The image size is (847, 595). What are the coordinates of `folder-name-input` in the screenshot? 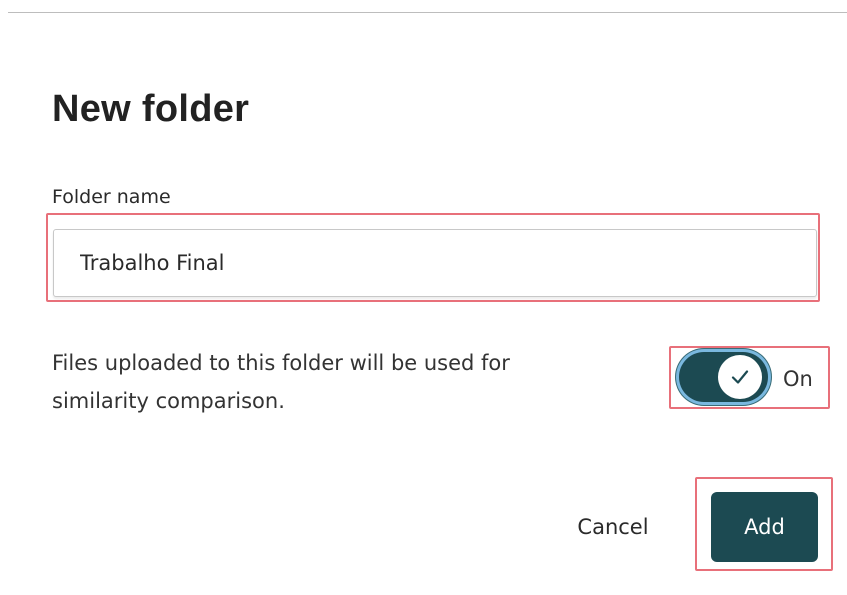 It's located at (435, 263).